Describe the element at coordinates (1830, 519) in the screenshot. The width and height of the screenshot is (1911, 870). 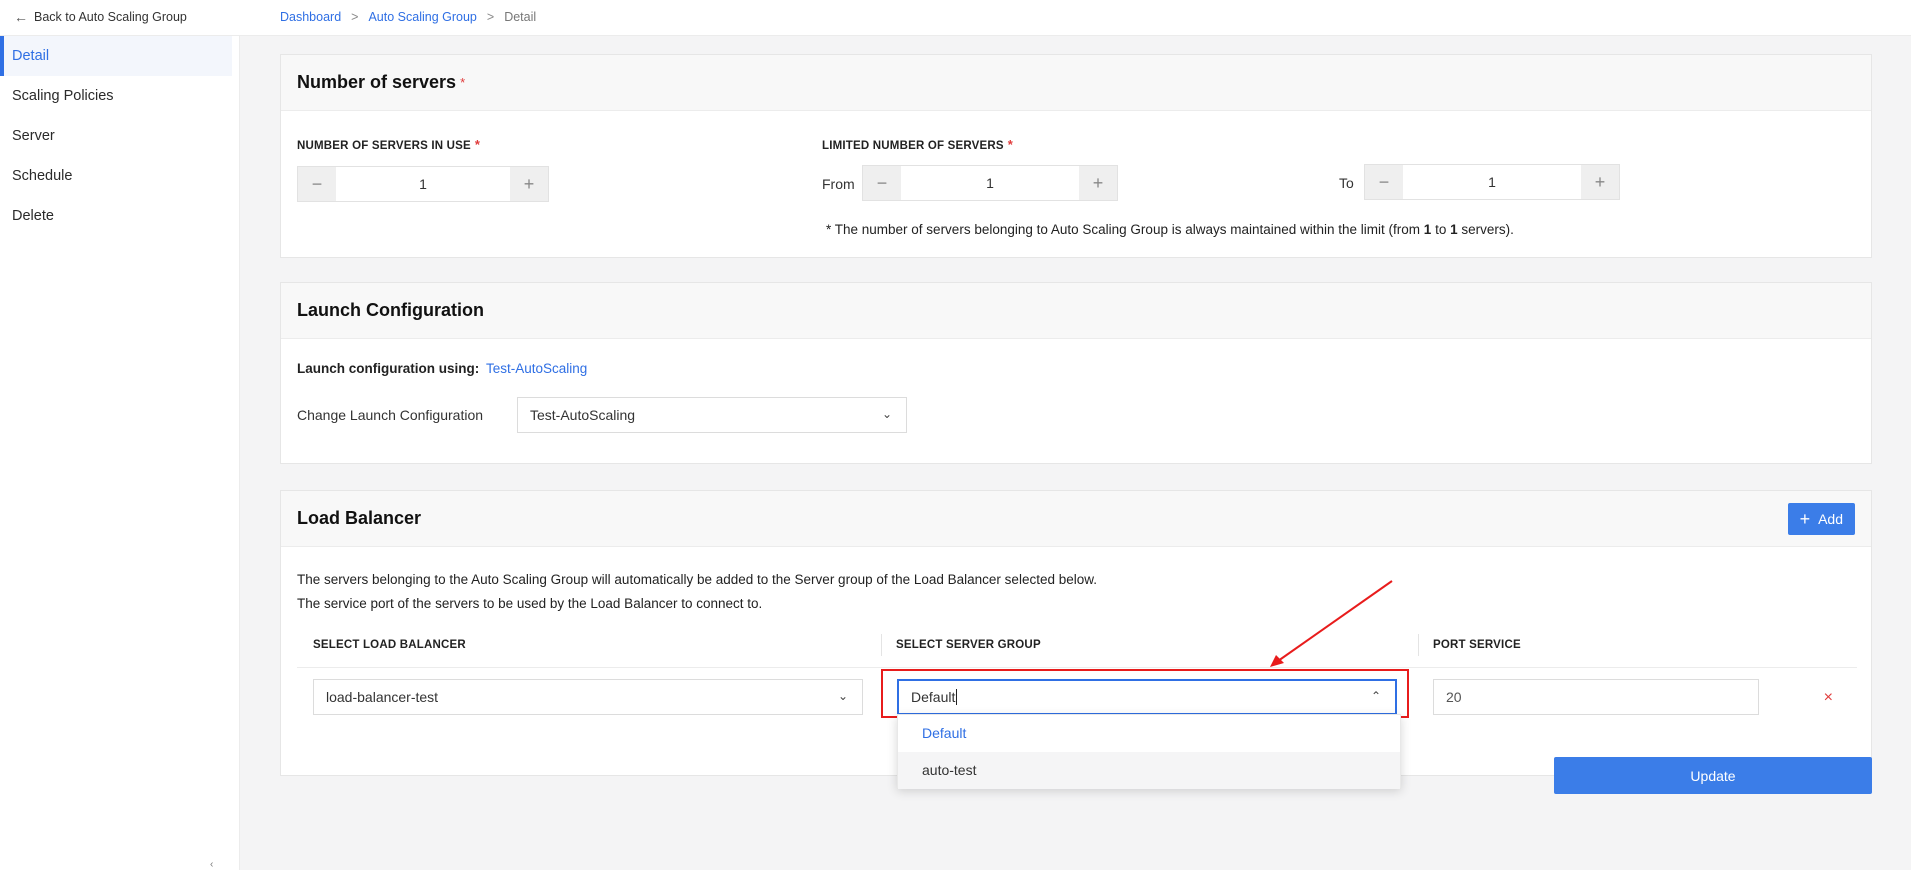
I see `add-button-label: Add` at that location.